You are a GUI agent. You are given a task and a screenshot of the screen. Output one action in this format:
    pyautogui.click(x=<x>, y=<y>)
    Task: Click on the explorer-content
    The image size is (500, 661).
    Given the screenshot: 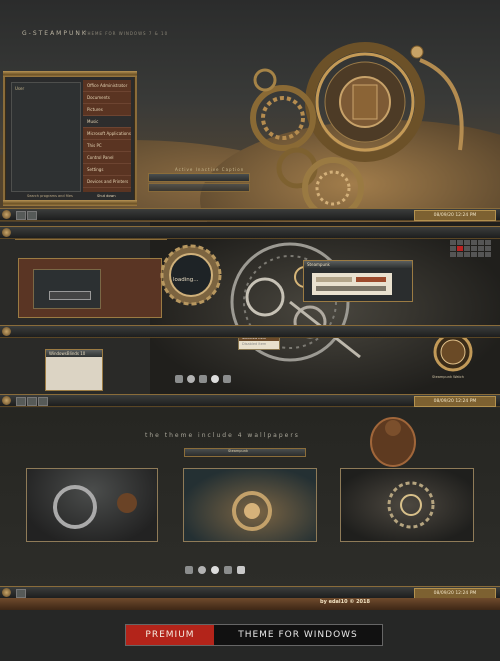 What is the action you would take?
    pyautogui.click(x=67, y=289)
    